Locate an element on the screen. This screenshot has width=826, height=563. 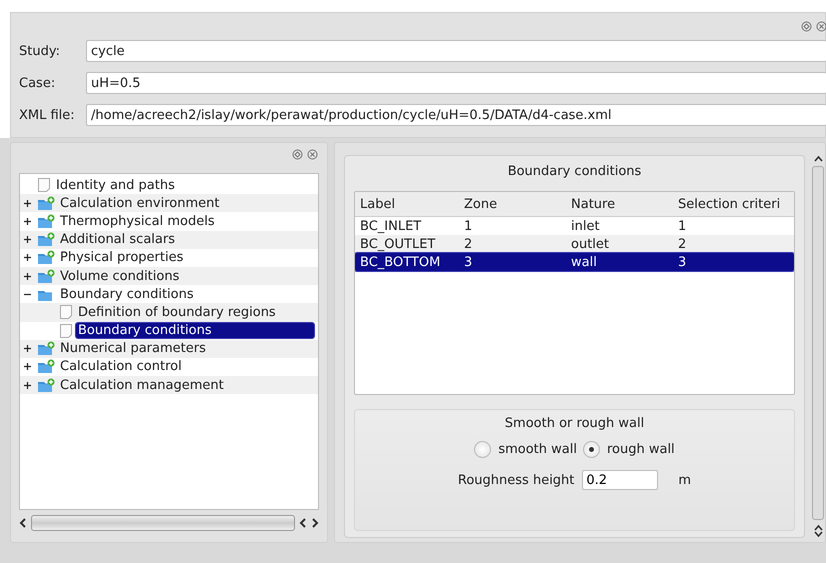
column-header: Nature is located at coordinates (624, 204).